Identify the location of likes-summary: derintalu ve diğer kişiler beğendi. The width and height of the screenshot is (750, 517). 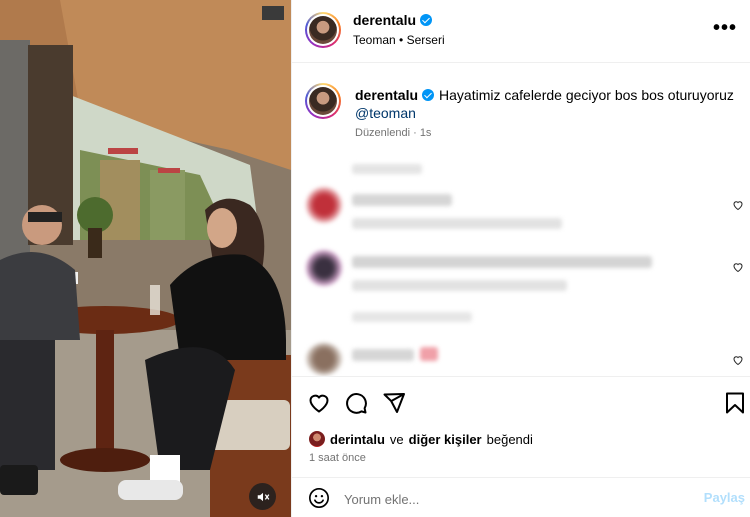
(421, 439).